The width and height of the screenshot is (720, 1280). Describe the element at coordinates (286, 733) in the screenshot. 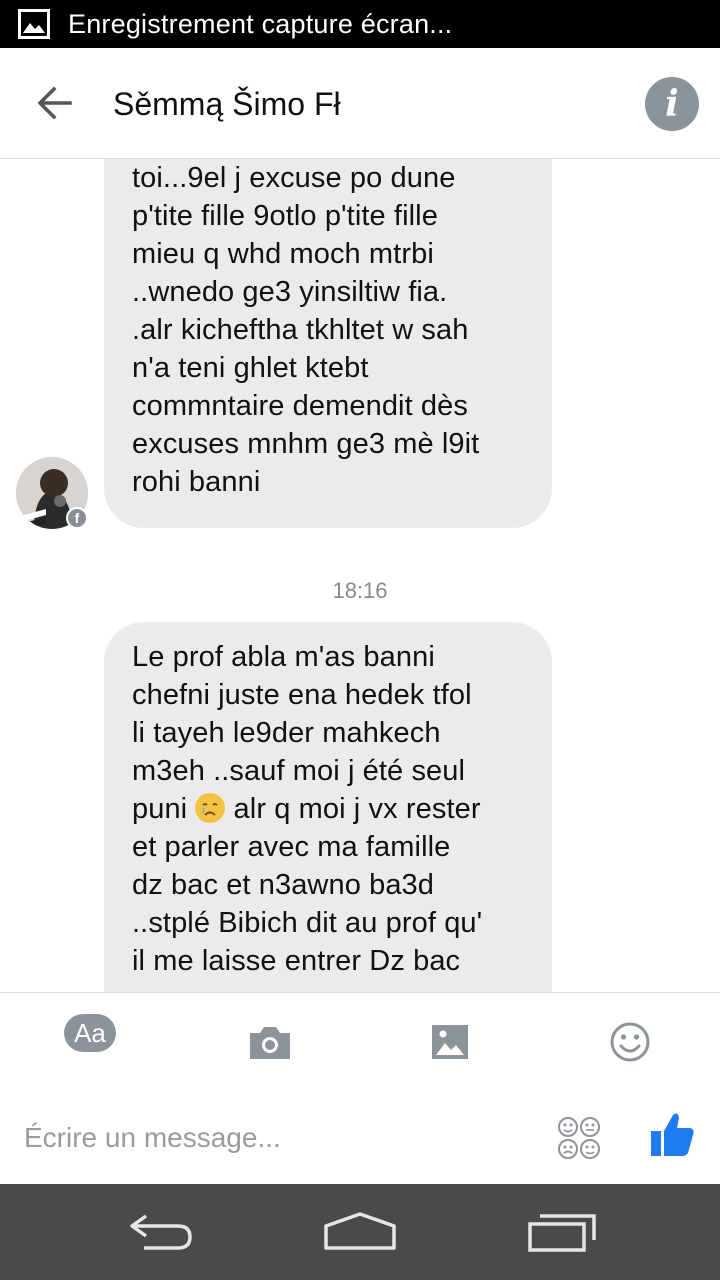

I see `message-line: li tayeh le9der mahkech` at that location.